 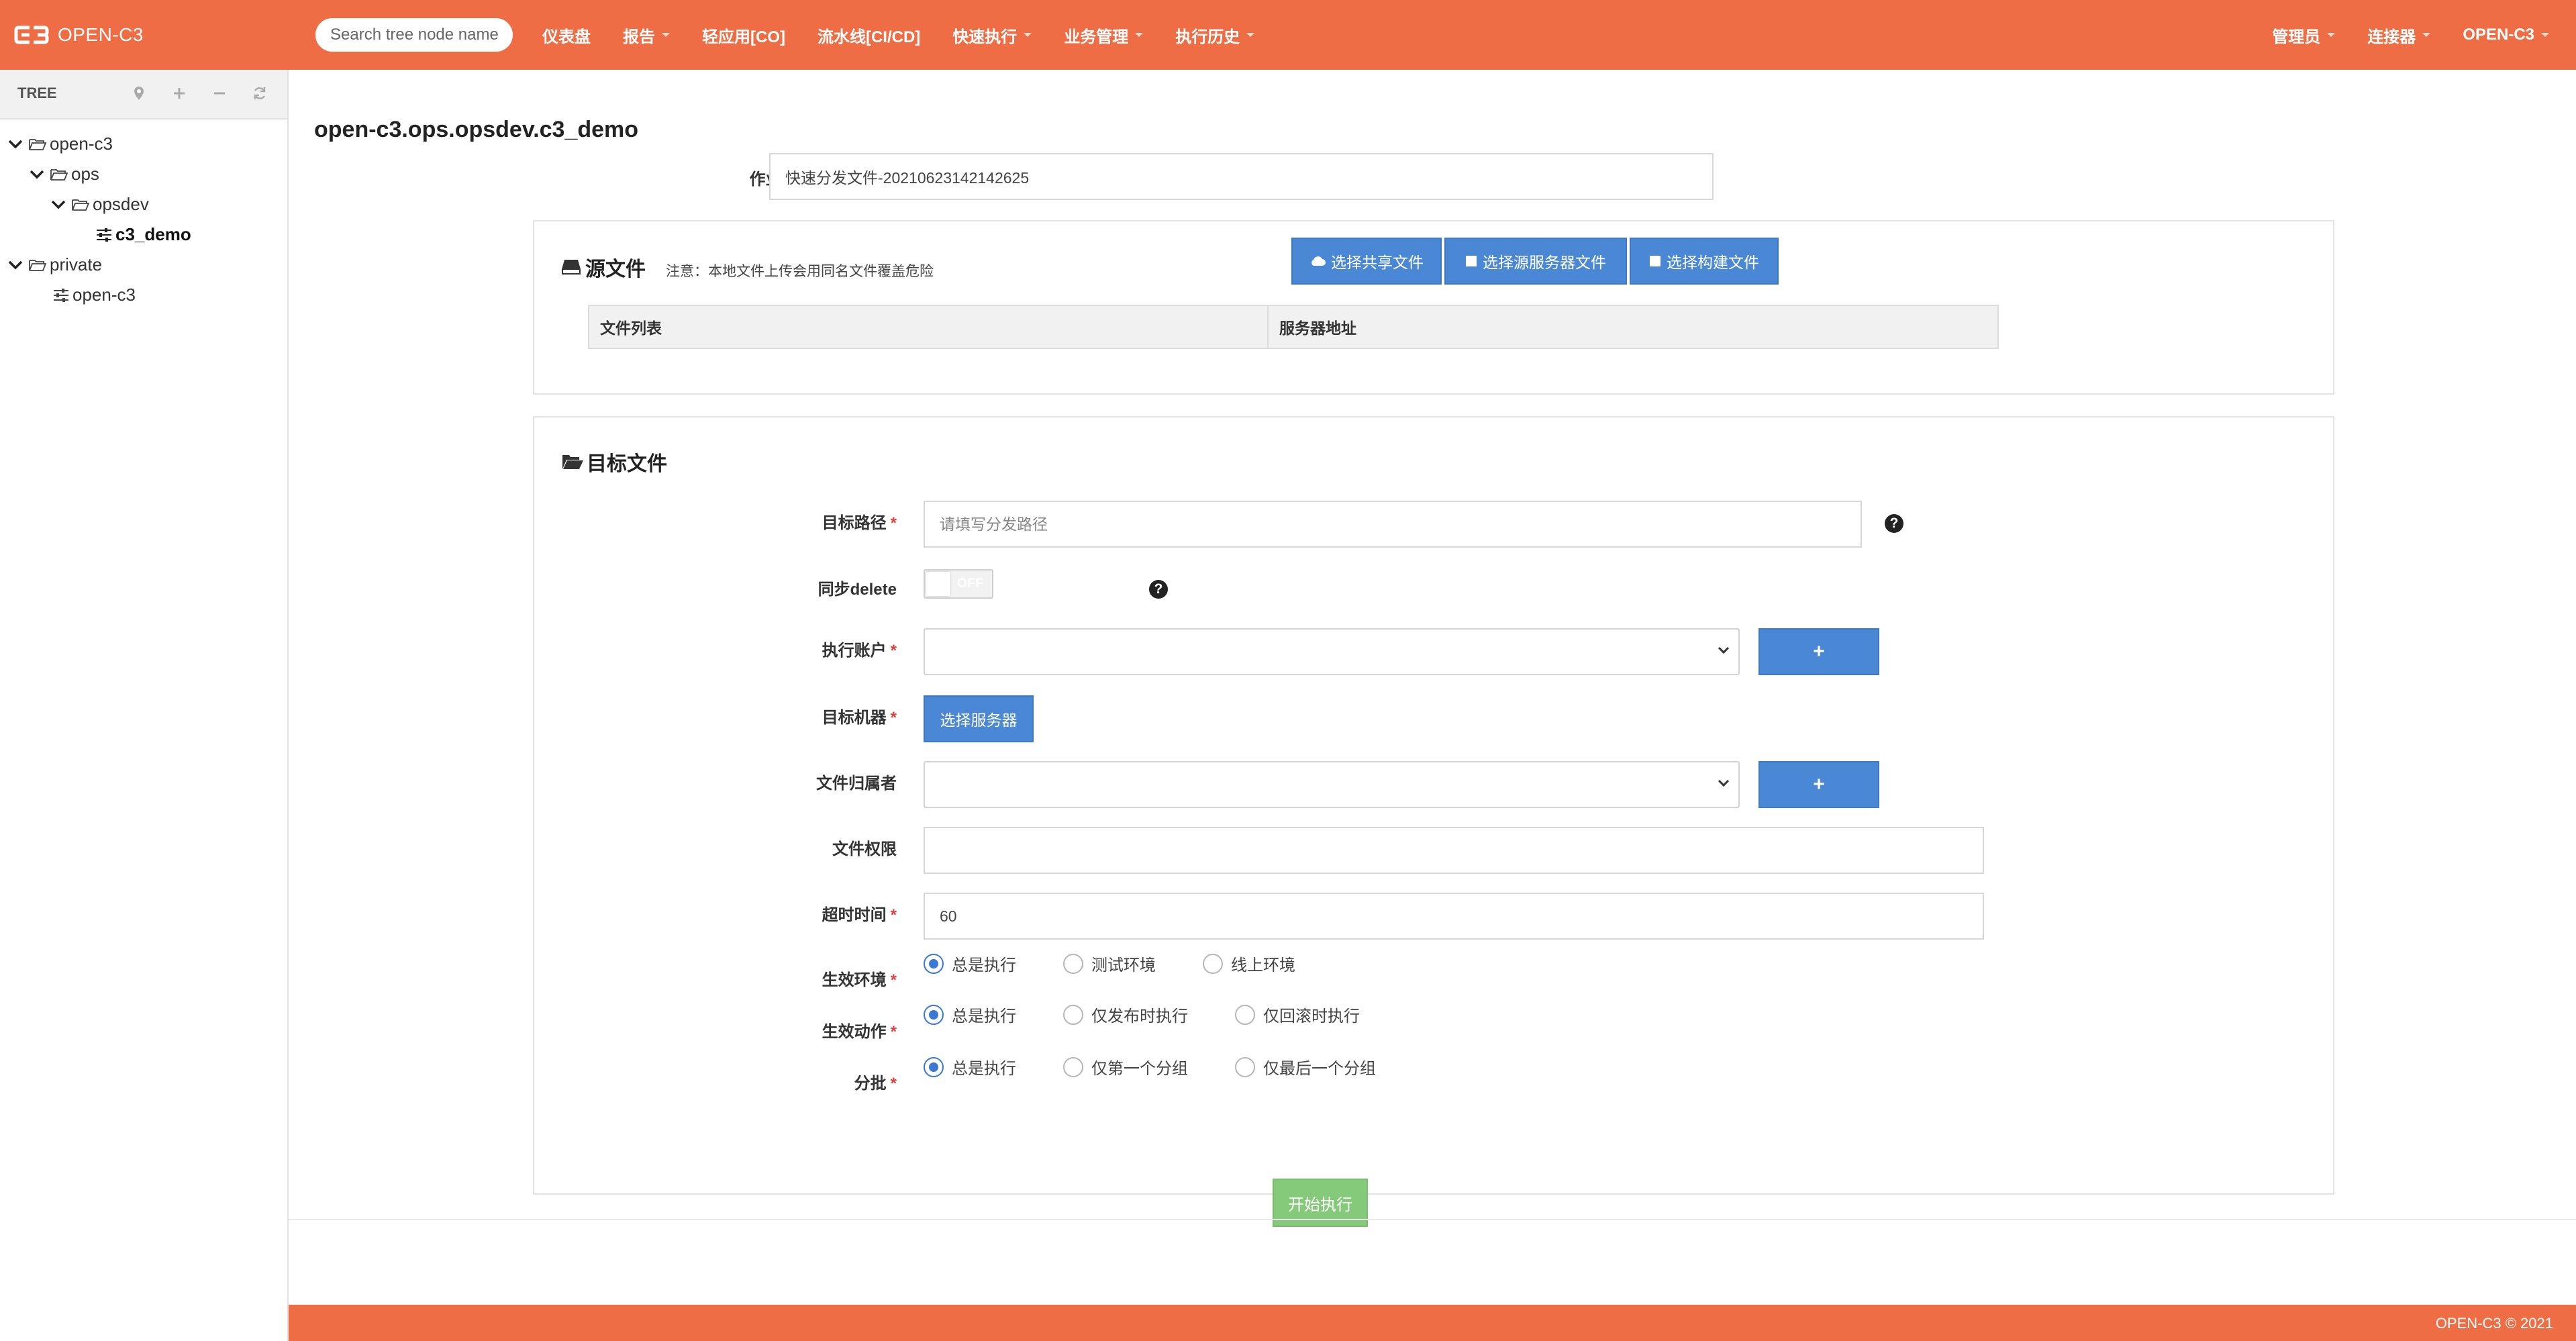 What do you see at coordinates (854, 651) in the screenshot?
I see `label-text: 执行账户` at bounding box center [854, 651].